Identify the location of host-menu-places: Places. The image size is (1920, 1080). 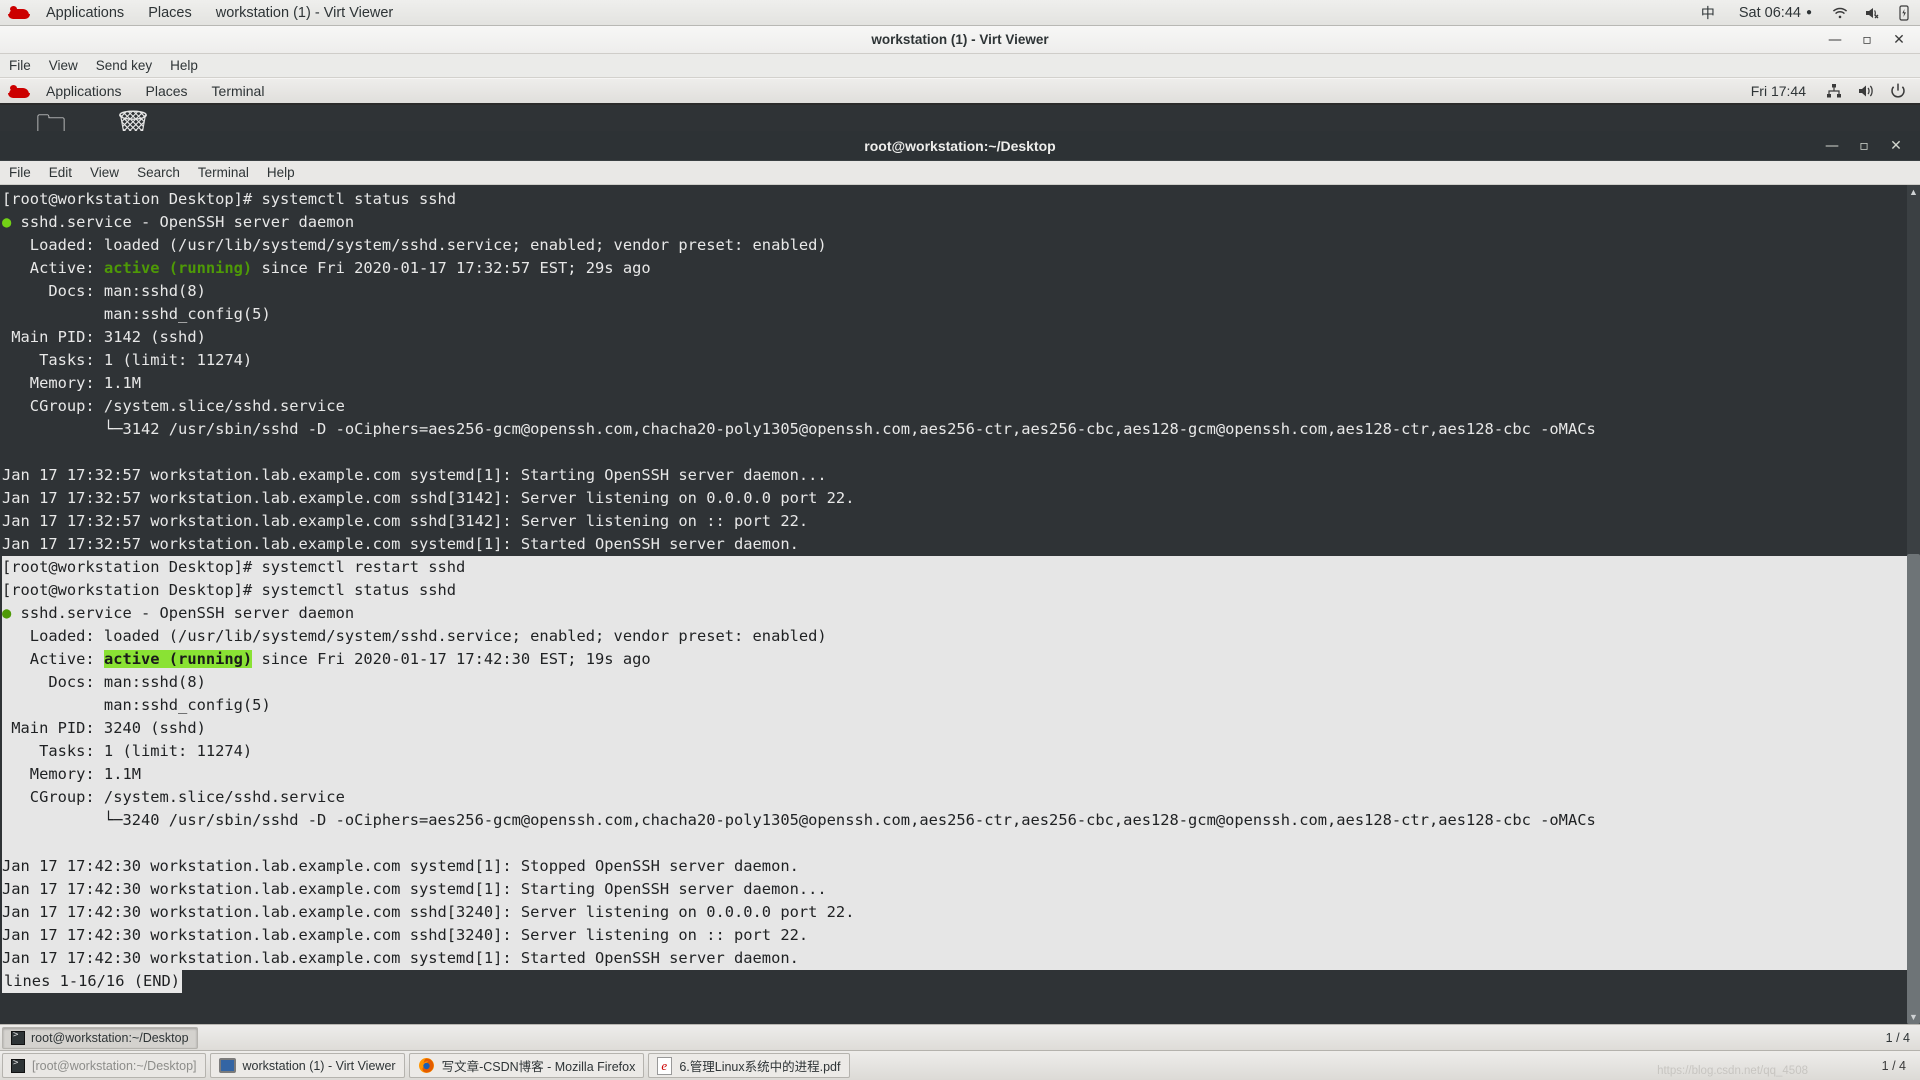
(170, 13).